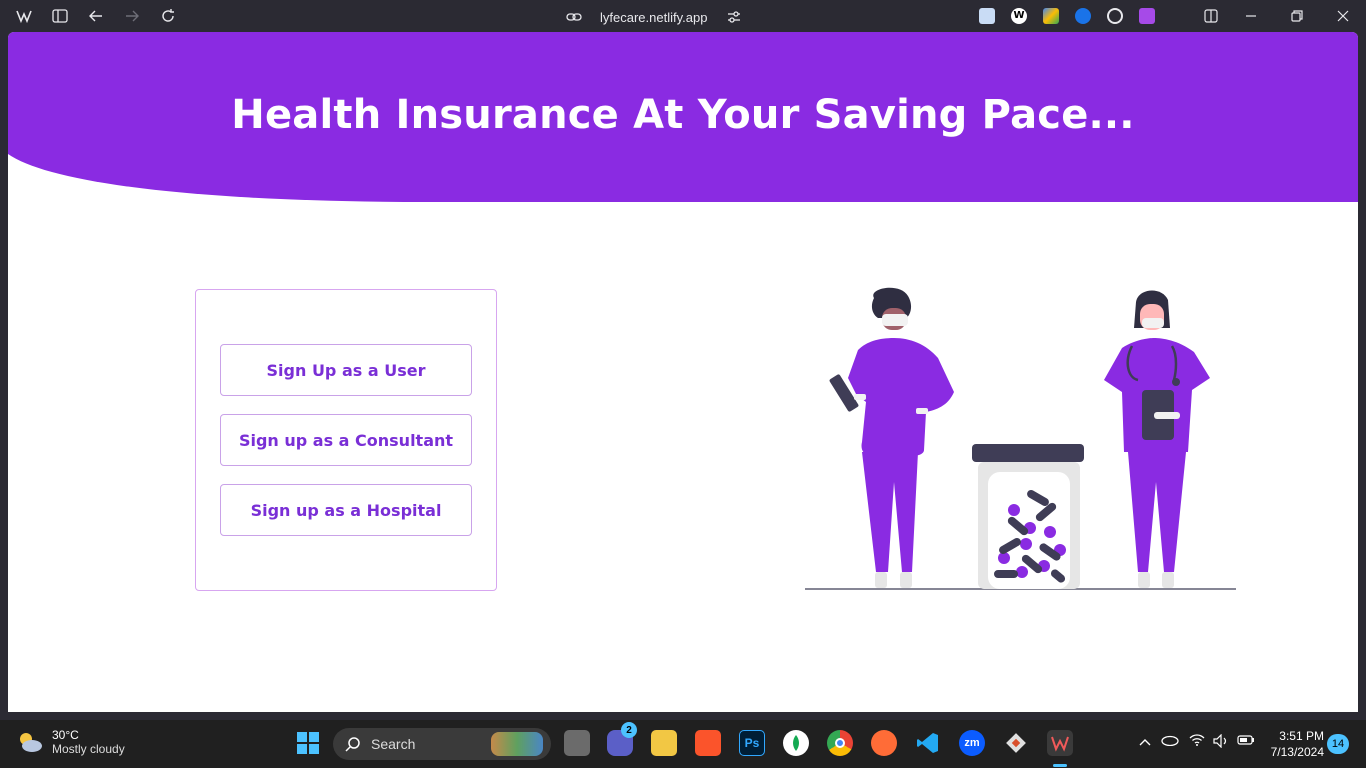  What do you see at coordinates (1019, 16) in the screenshot?
I see `extension-w-icon: W` at bounding box center [1019, 16].